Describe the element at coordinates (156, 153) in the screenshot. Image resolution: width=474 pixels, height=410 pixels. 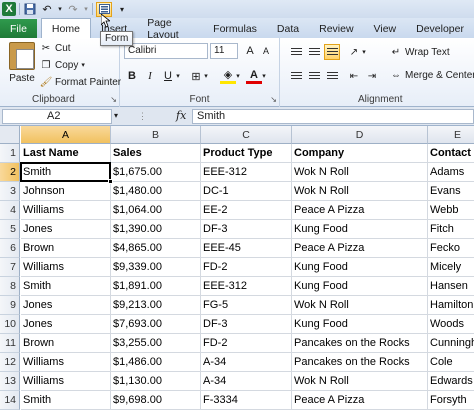
I see `table-header-cell: Sales` at that location.